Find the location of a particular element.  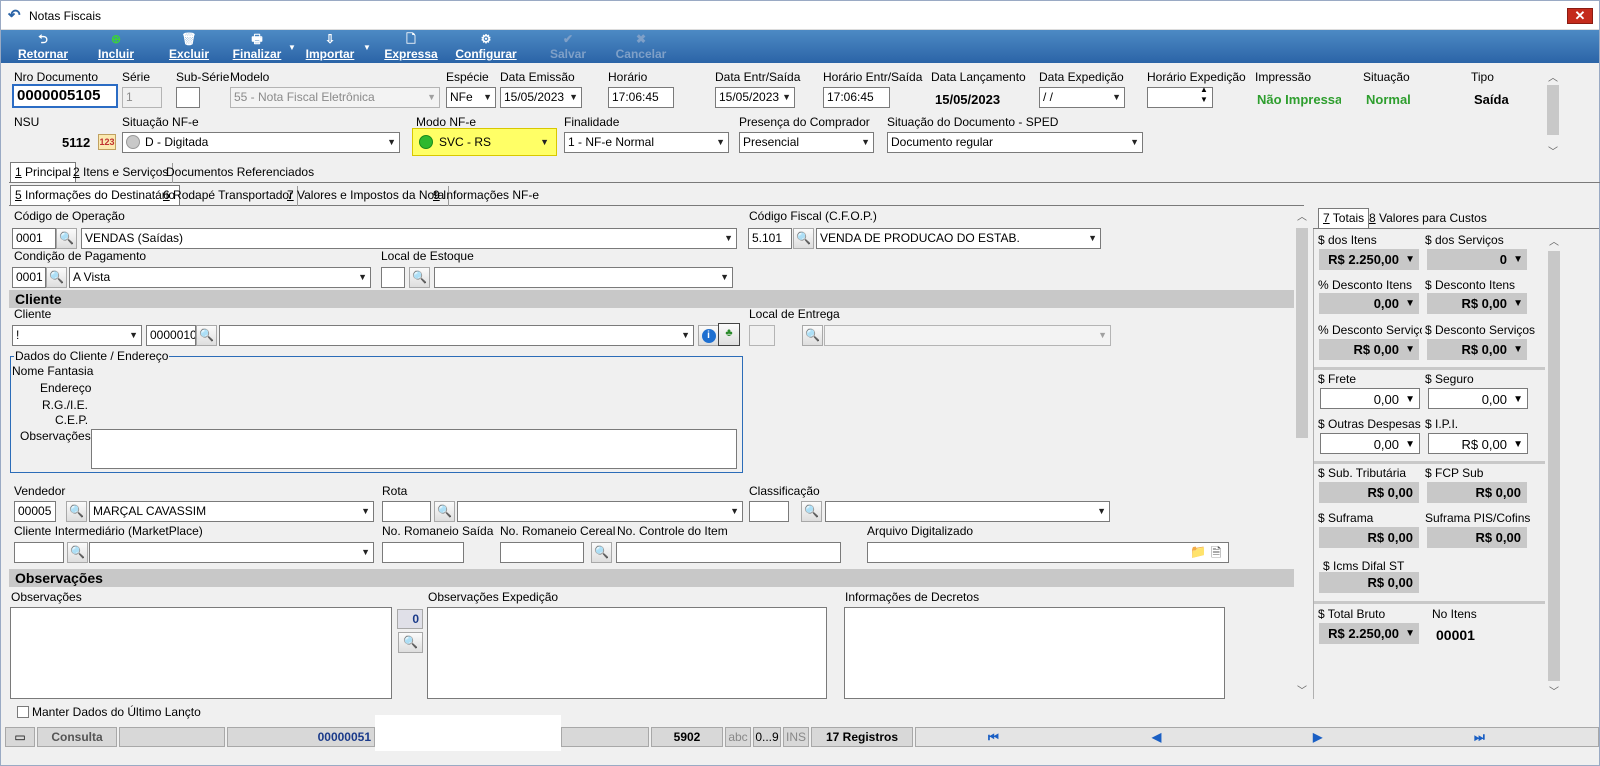

finalizar-button: 🖶 Finalizar is located at coordinates (257, 46).